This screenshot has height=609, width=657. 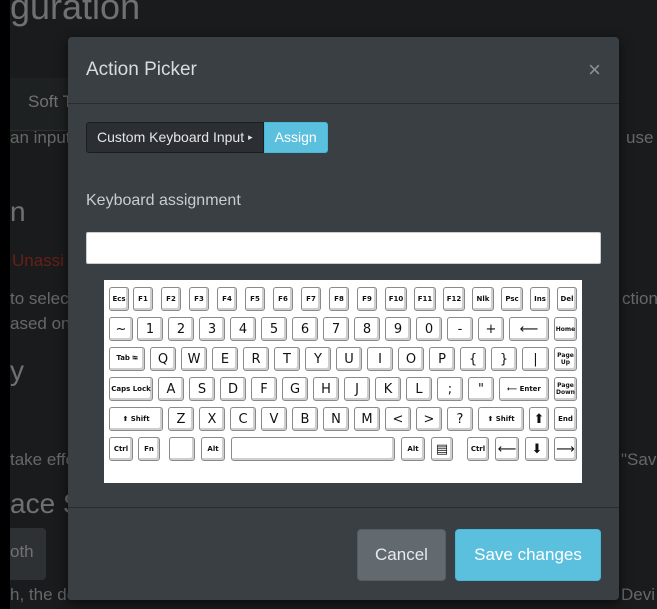 What do you see at coordinates (171, 299) in the screenshot?
I see `key-f2: F2` at bounding box center [171, 299].